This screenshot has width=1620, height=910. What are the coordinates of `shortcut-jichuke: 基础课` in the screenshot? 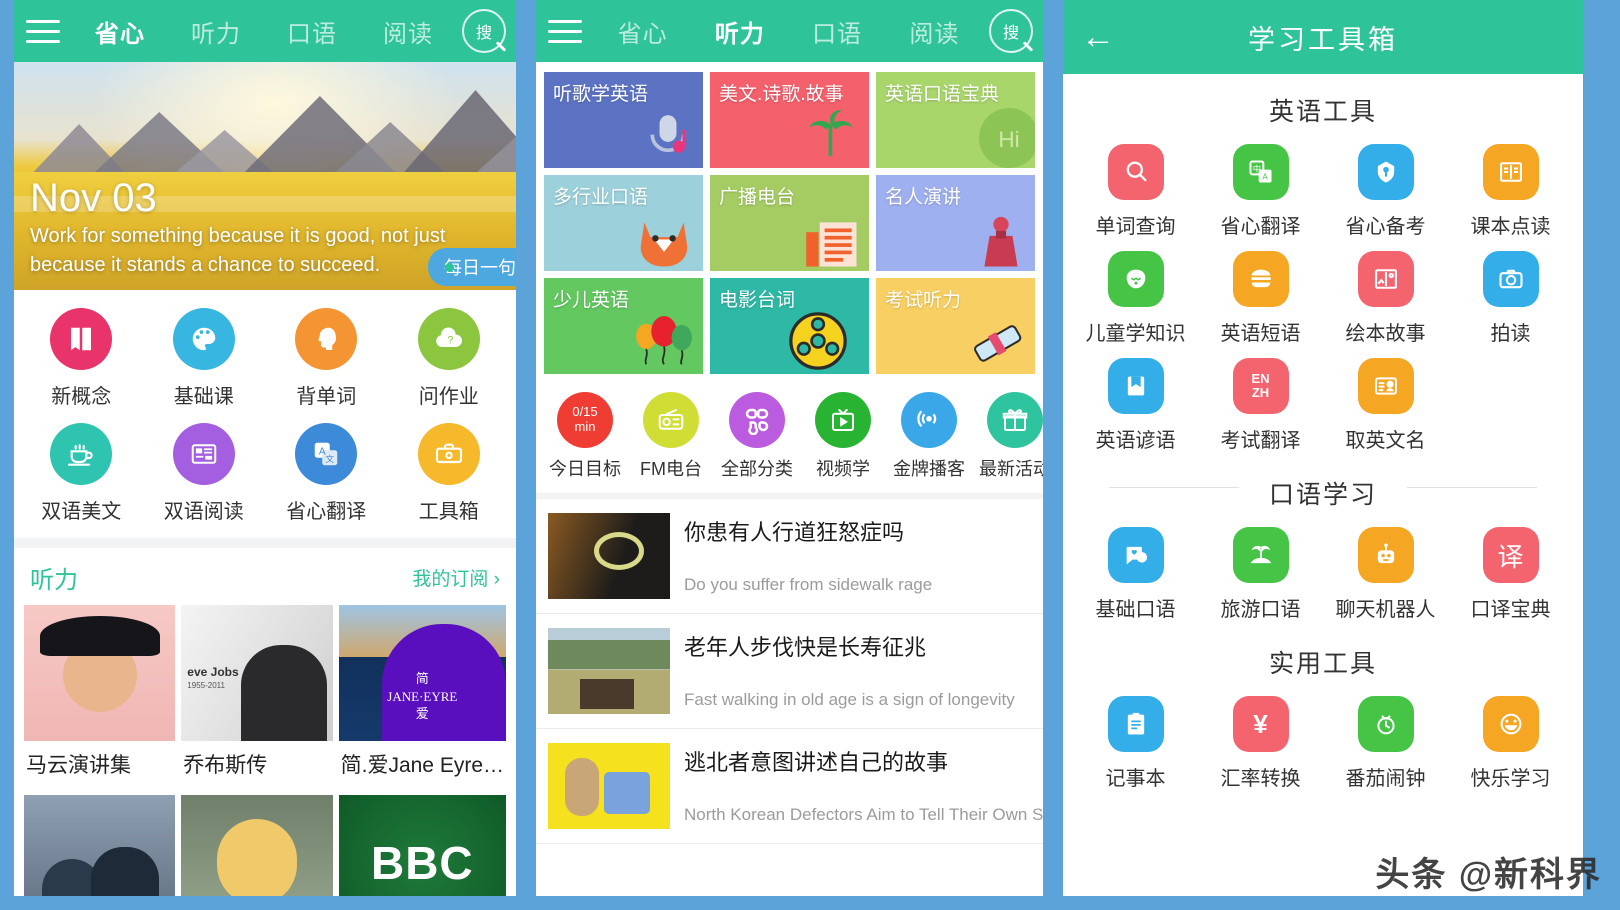 It's located at (204, 358).